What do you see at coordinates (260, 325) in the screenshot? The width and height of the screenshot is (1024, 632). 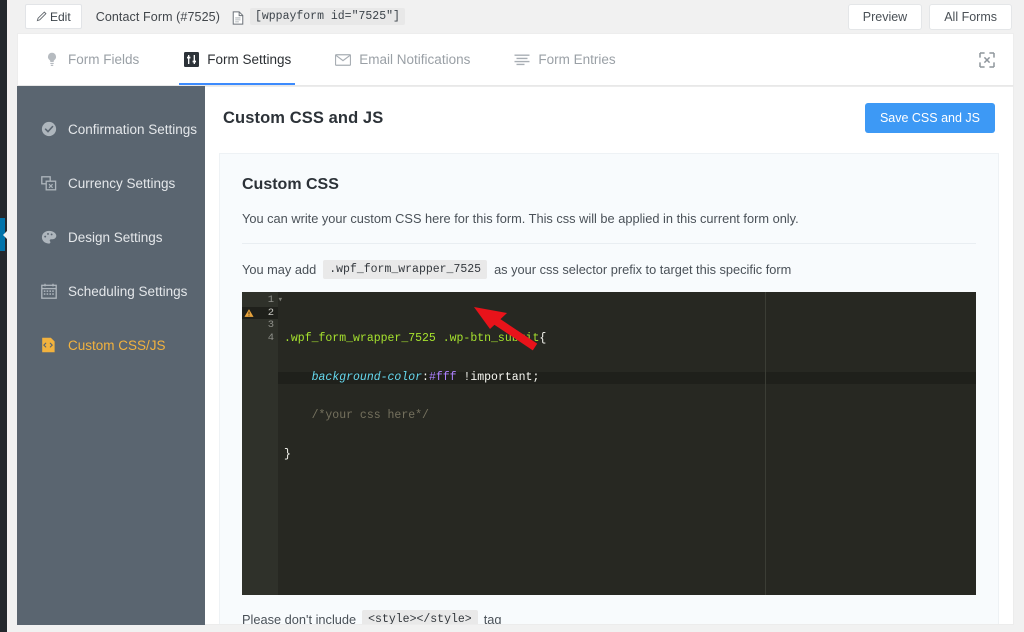 I see `gutter-line-number: 3` at bounding box center [260, 325].